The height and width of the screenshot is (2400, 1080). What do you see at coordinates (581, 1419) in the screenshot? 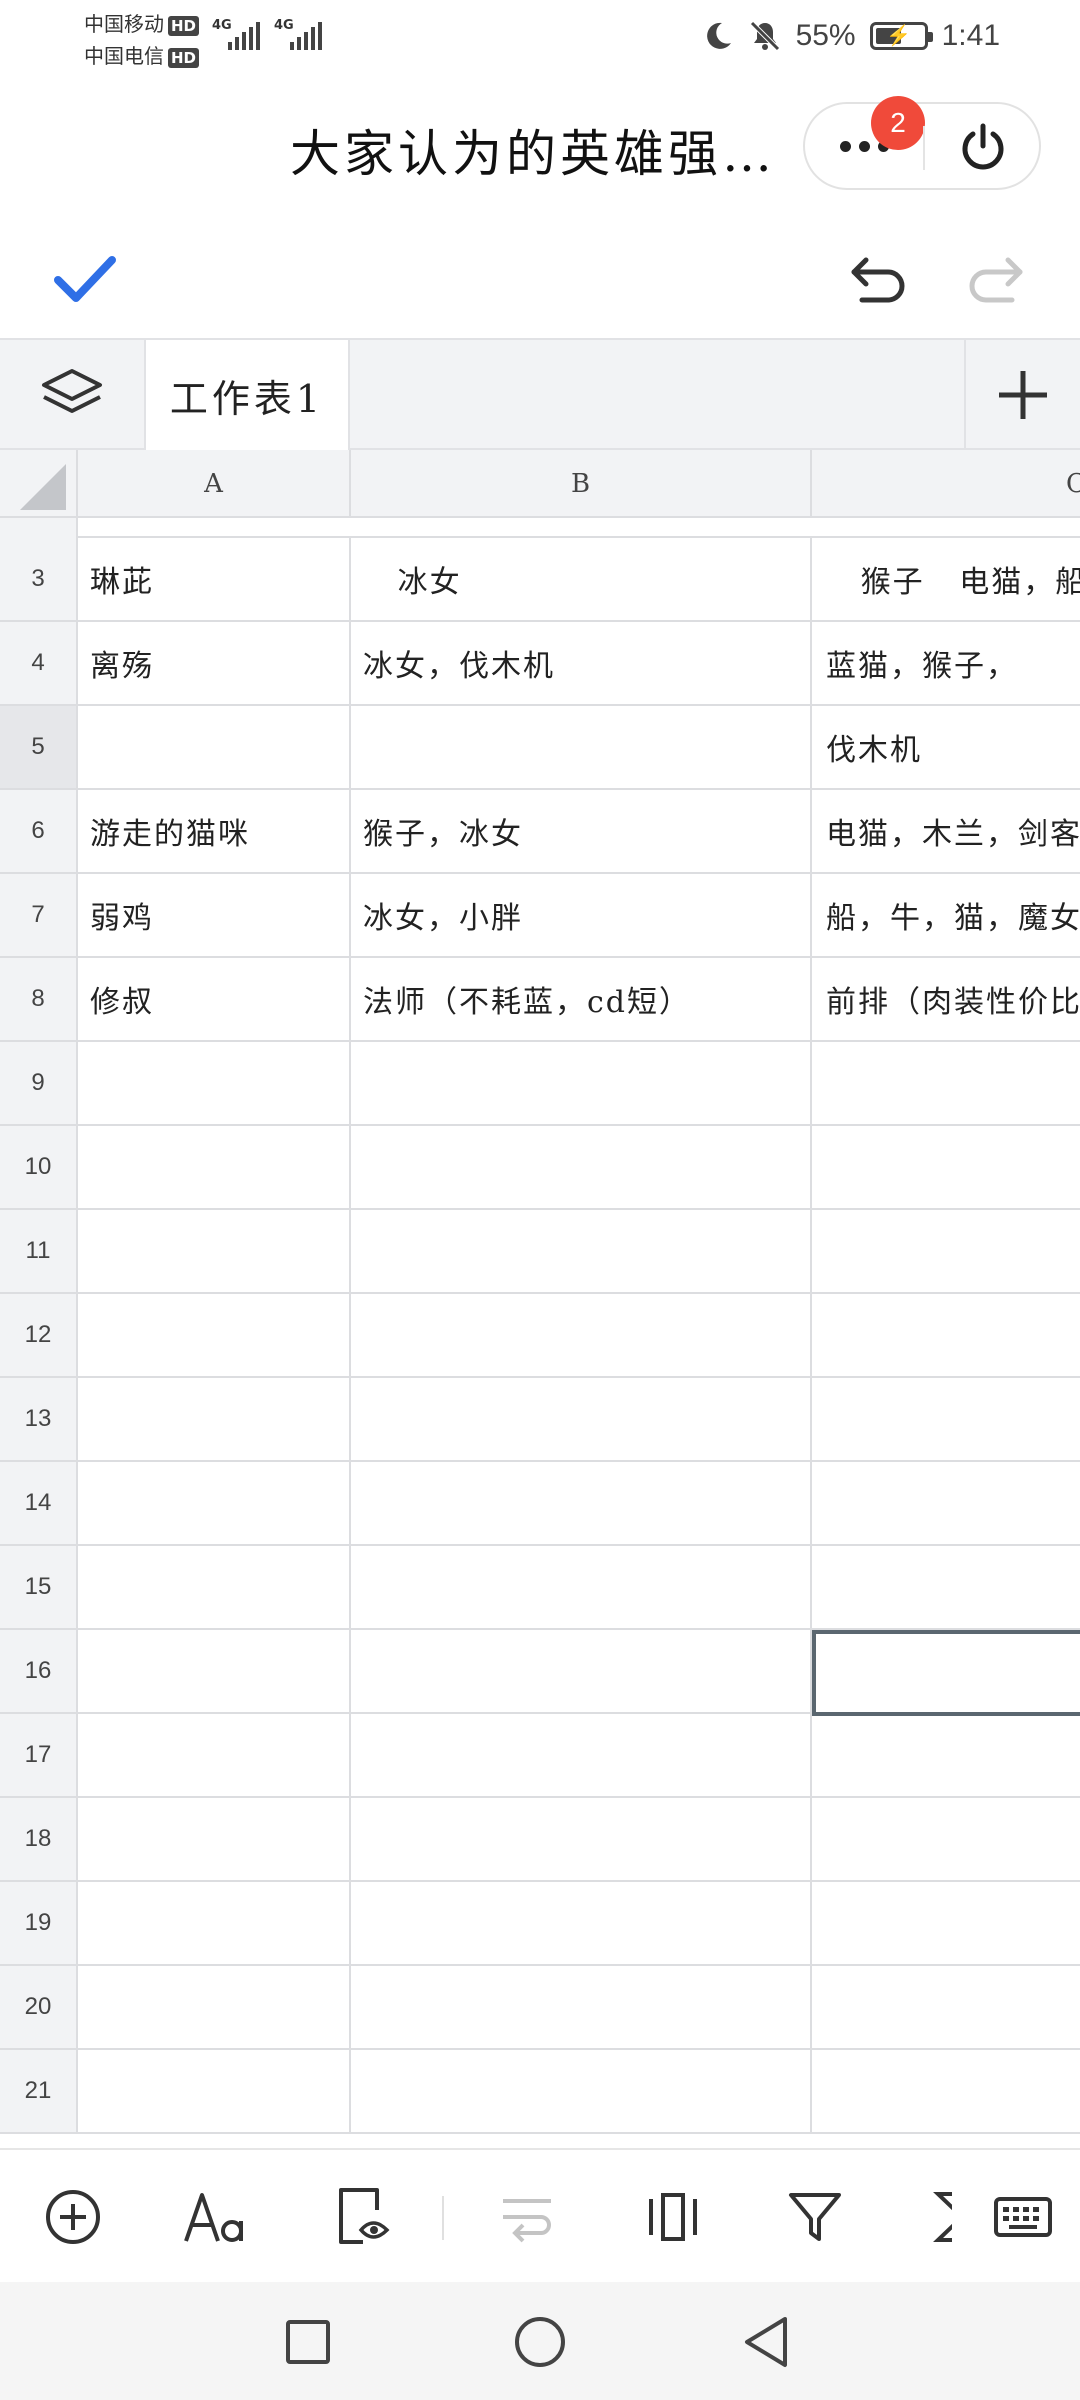
I see `cell-b13` at bounding box center [581, 1419].